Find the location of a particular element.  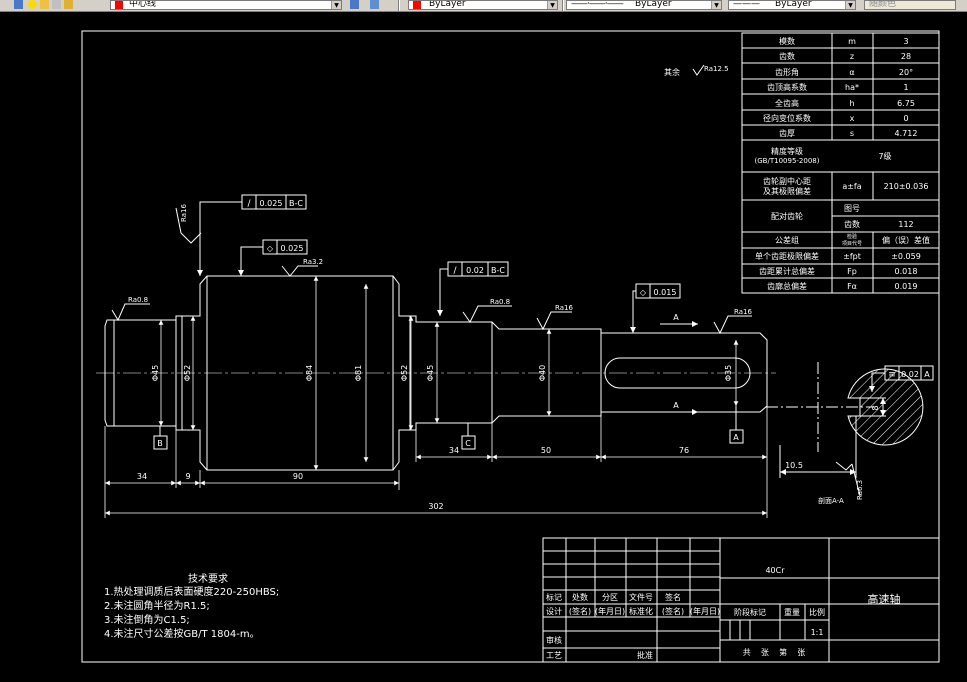

tolerance-symbol-label: 项目代号 is located at coordinates (852, 243).